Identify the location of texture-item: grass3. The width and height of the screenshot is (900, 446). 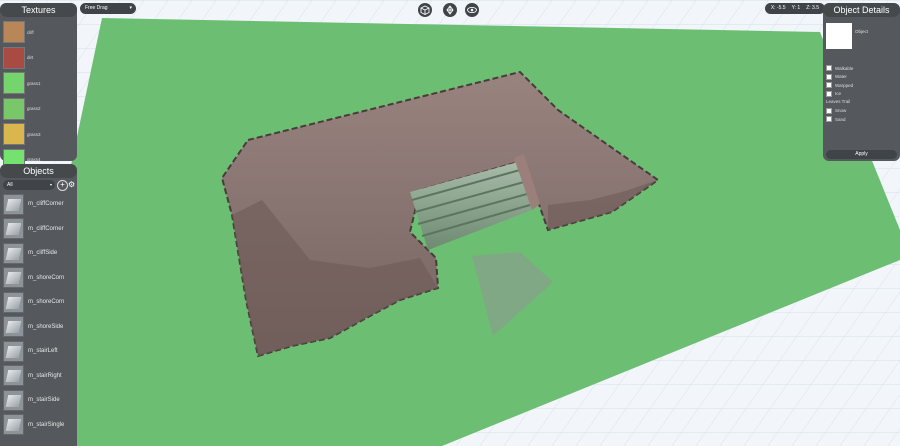
(38, 134).